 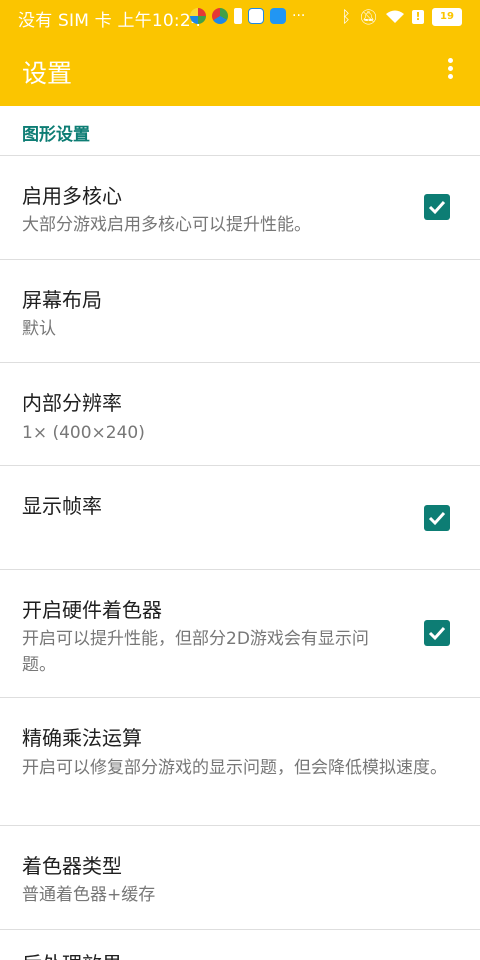 What do you see at coordinates (72, 866) in the screenshot?
I see `setting-title: 着色器类型` at bounding box center [72, 866].